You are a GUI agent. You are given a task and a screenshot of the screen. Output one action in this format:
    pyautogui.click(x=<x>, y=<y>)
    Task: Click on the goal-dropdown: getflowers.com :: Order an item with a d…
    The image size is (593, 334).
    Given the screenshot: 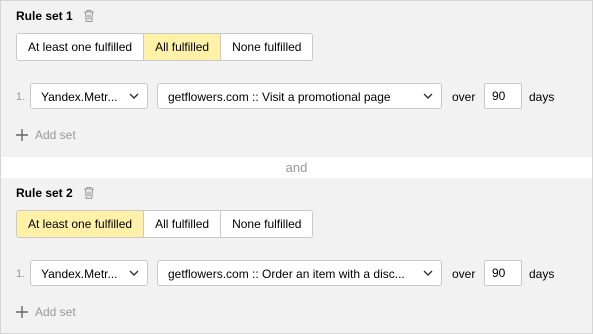 What is the action you would take?
    pyautogui.click(x=299, y=273)
    